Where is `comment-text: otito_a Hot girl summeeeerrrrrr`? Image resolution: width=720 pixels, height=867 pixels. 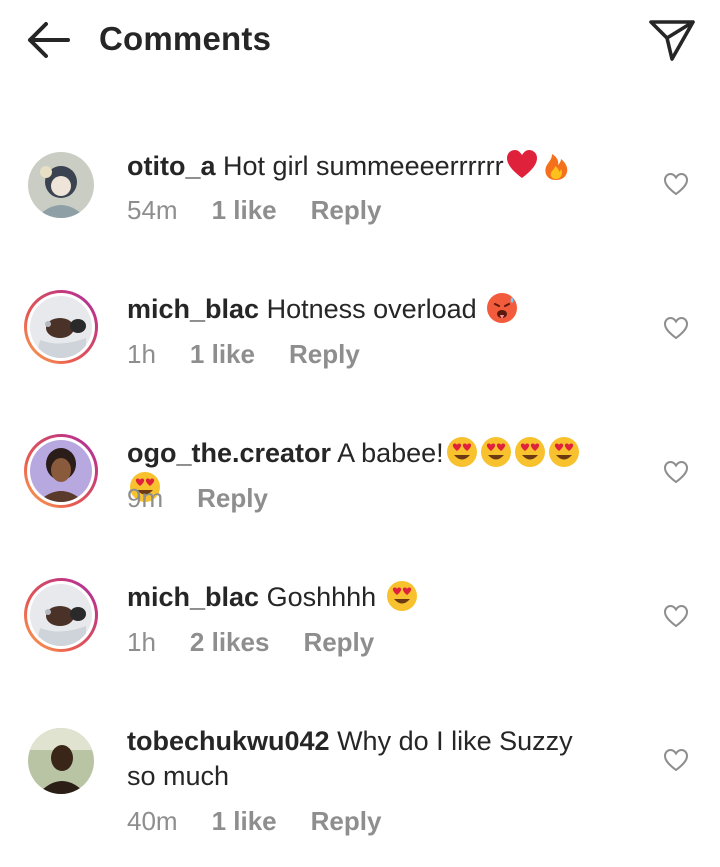
comment-text: otito_a Hot girl summeeeerrrrrr is located at coordinates (367, 166).